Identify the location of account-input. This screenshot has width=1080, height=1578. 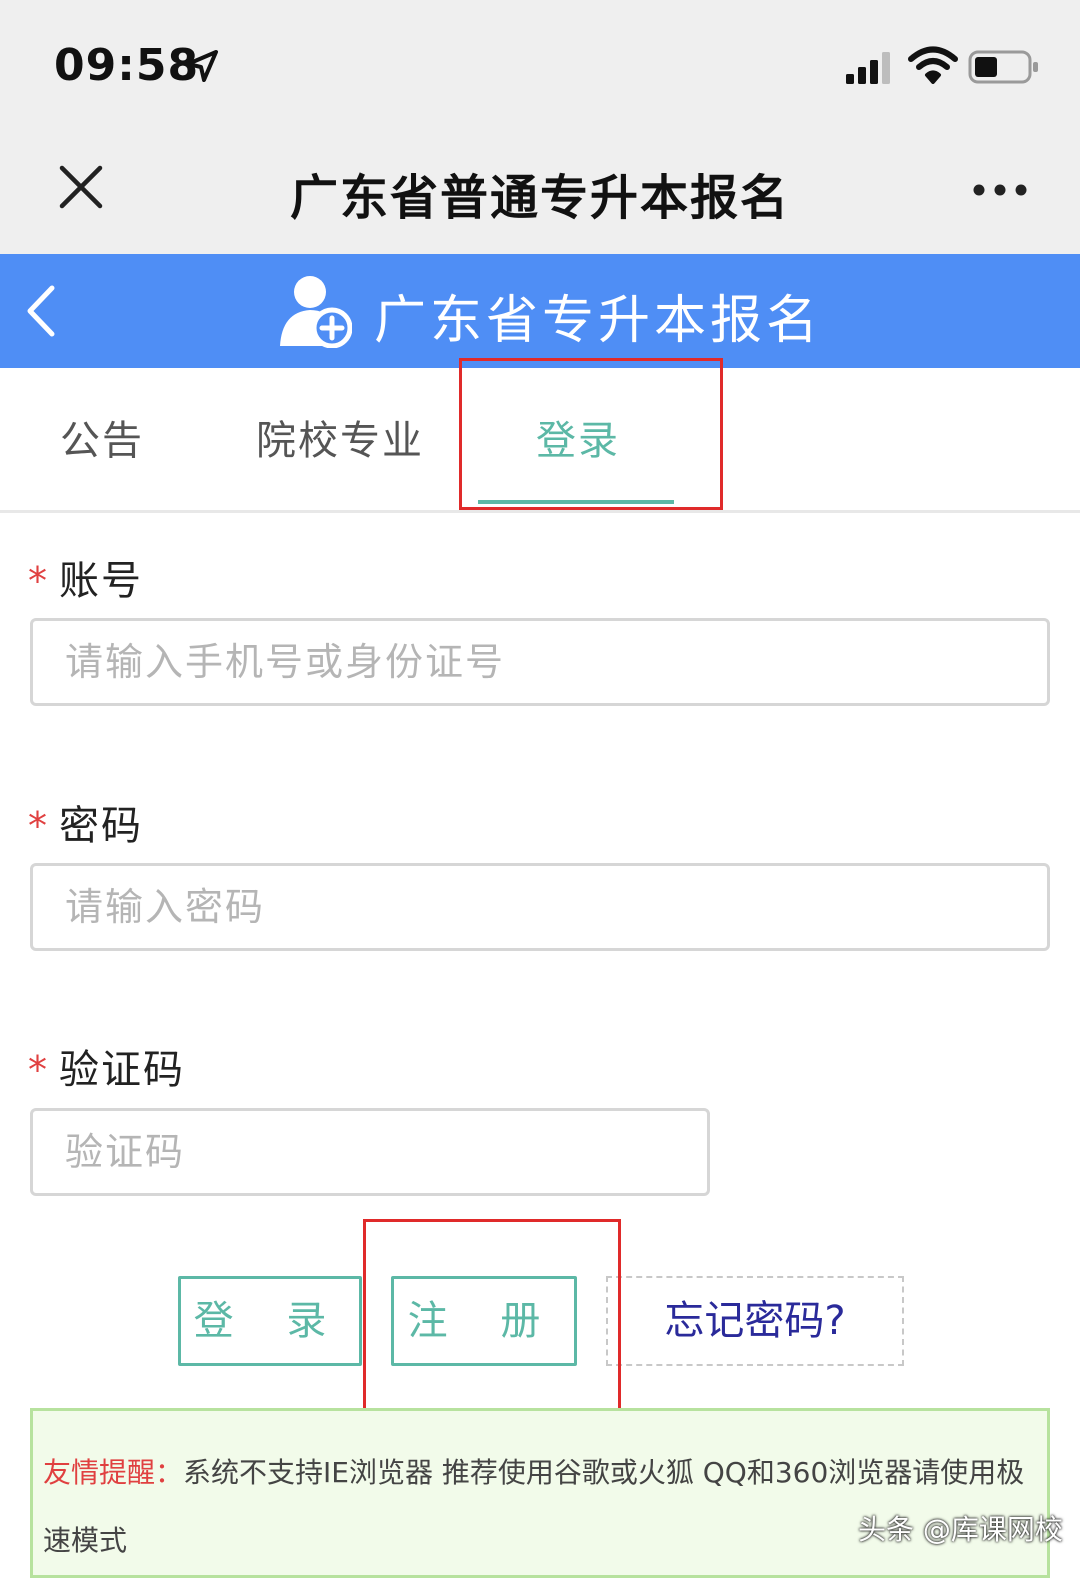
(540, 662).